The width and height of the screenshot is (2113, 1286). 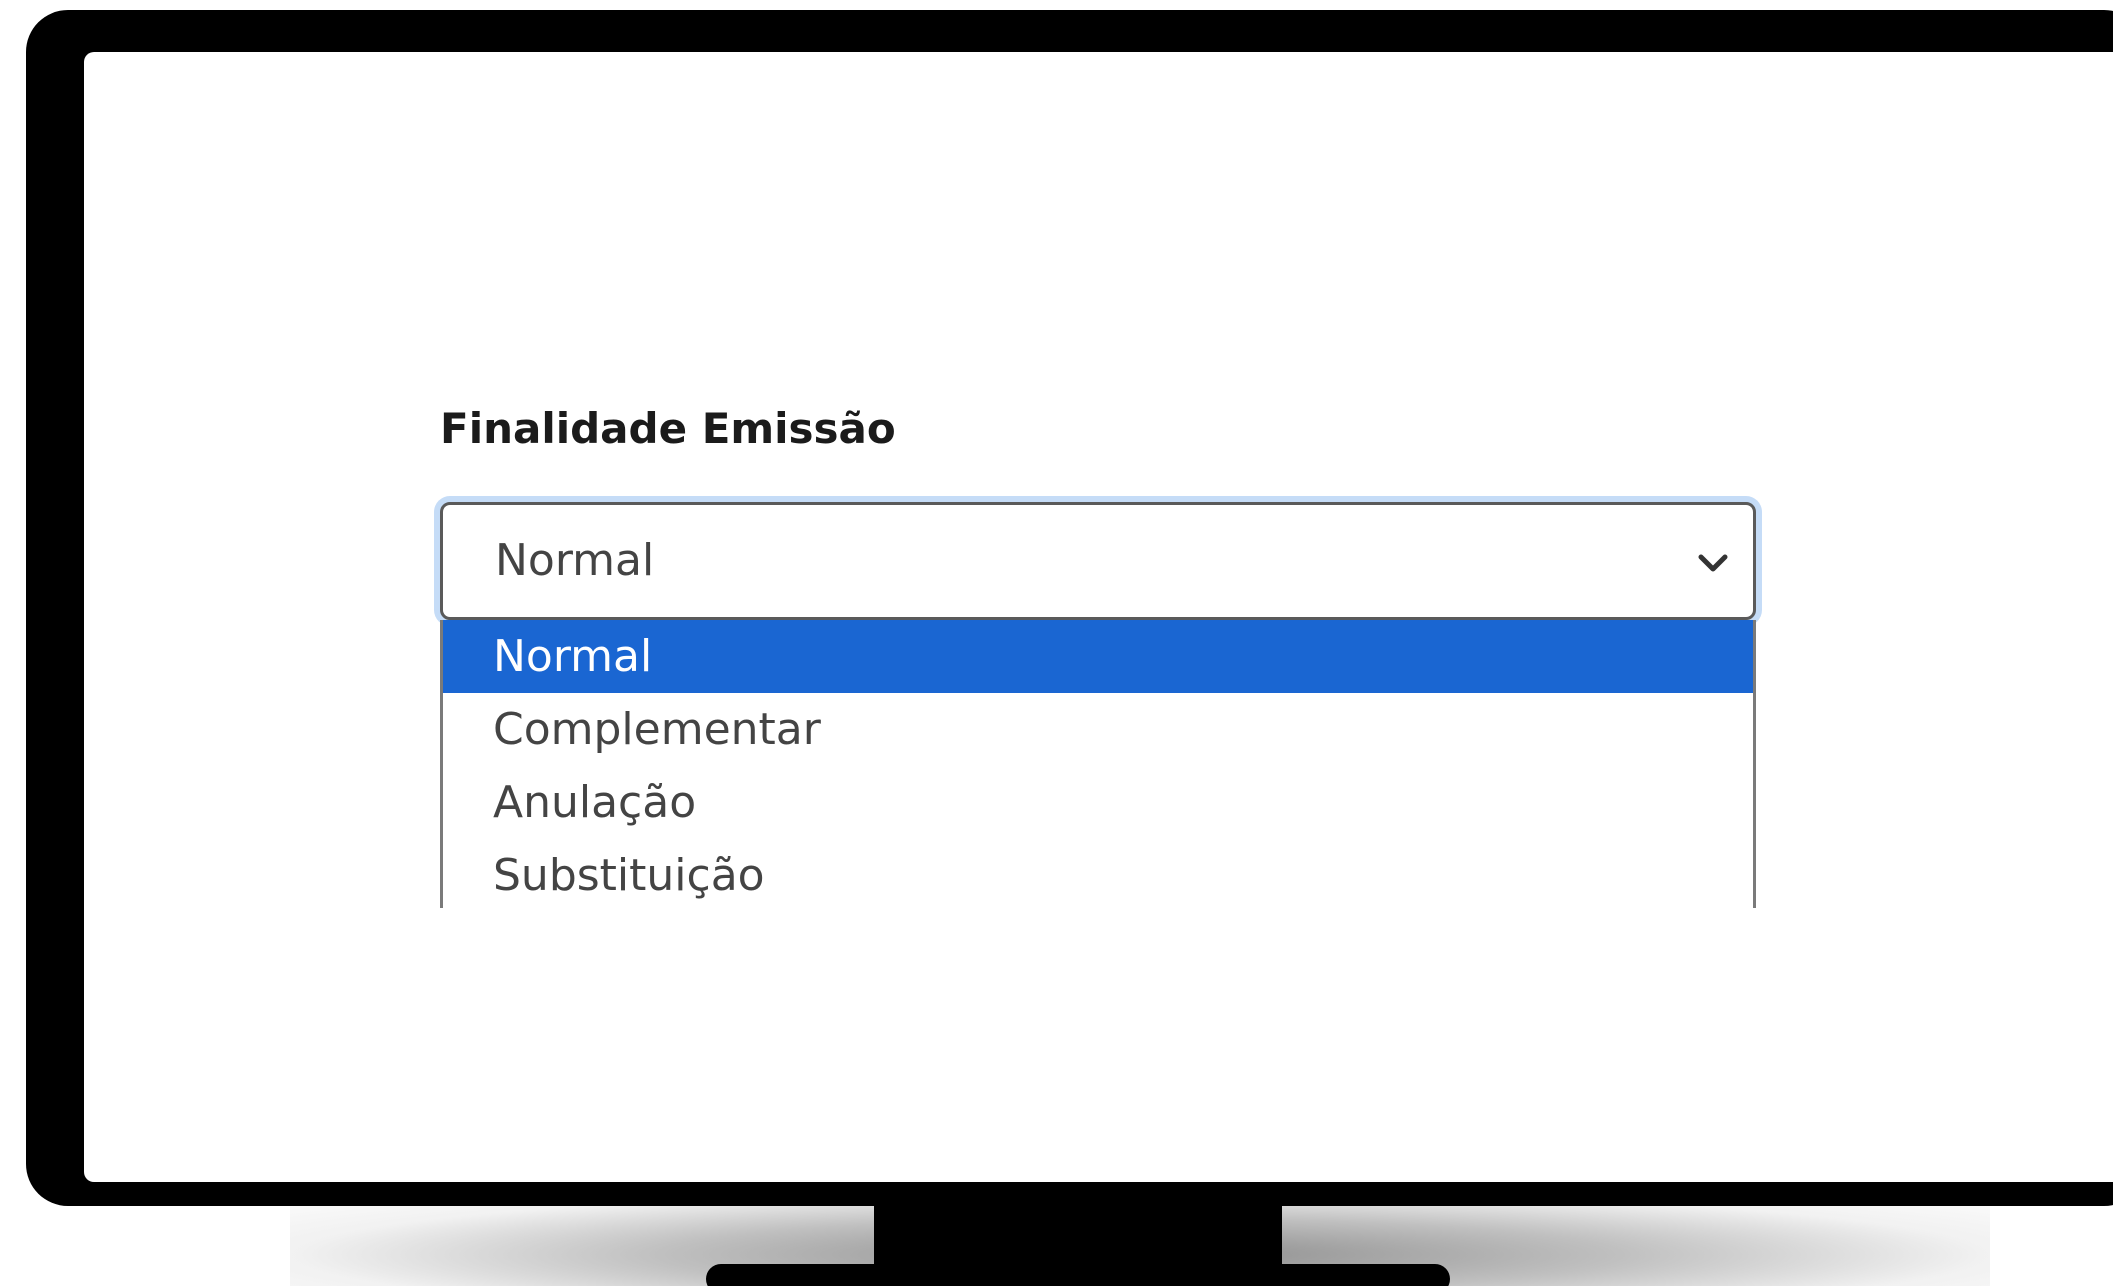 What do you see at coordinates (1078, 1235) in the screenshot?
I see `monitor-stand-neck` at bounding box center [1078, 1235].